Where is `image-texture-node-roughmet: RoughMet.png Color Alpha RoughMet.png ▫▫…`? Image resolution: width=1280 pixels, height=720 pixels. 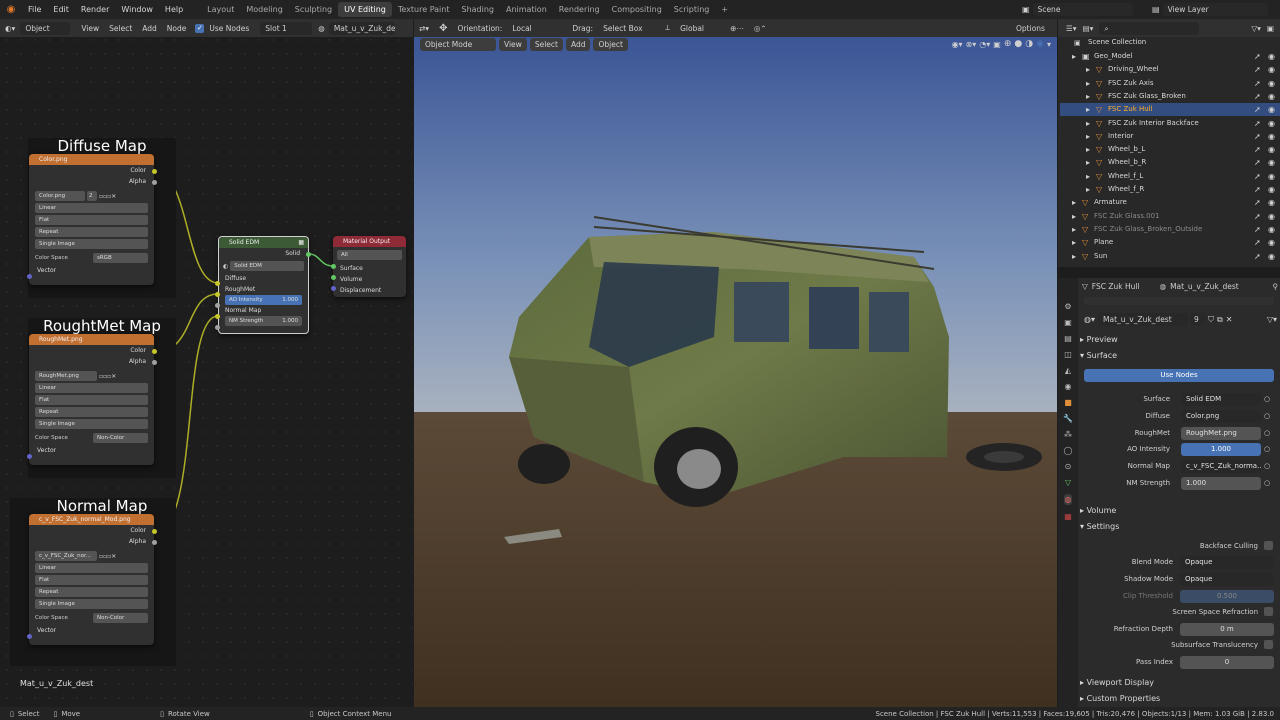 image-texture-node-roughmet: RoughMet.png Color Alpha RoughMet.png ▫▫… is located at coordinates (91, 399).